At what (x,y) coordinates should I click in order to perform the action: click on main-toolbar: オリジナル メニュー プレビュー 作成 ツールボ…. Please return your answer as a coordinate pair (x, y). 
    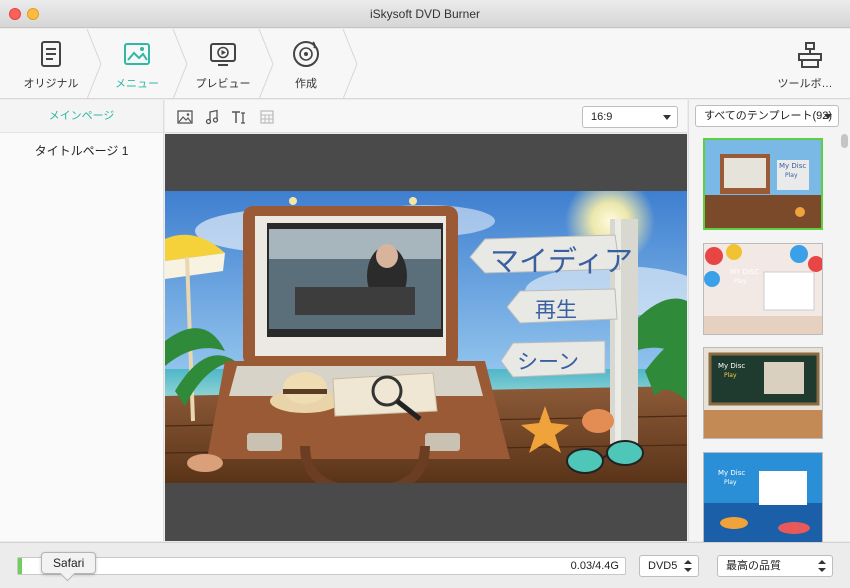
    Looking at the image, I should click on (425, 64).